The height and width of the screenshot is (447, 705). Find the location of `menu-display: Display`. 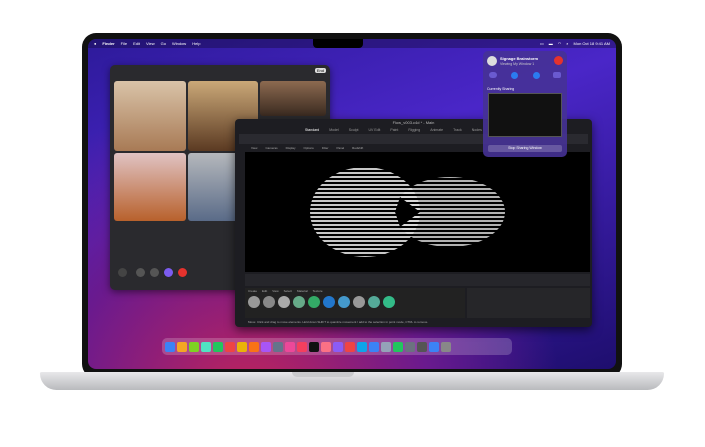

menu-display: Display is located at coordinates (291, 148).